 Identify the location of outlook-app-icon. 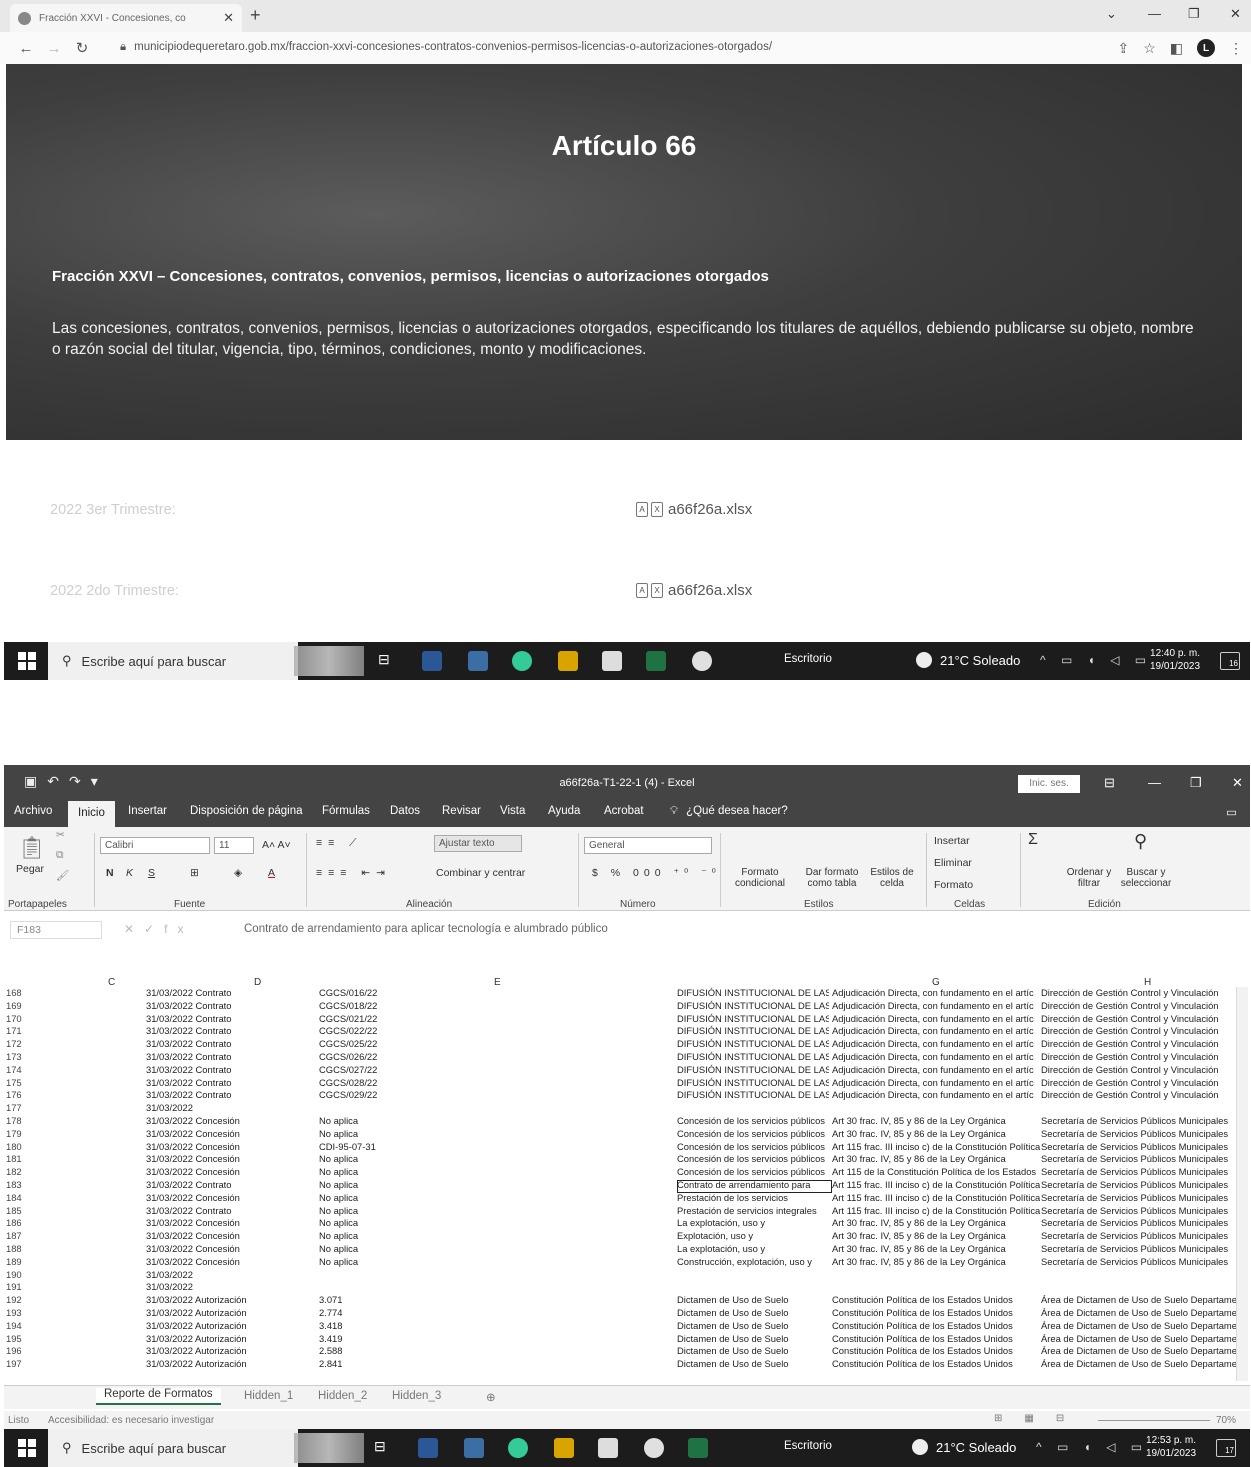
(478, 661).